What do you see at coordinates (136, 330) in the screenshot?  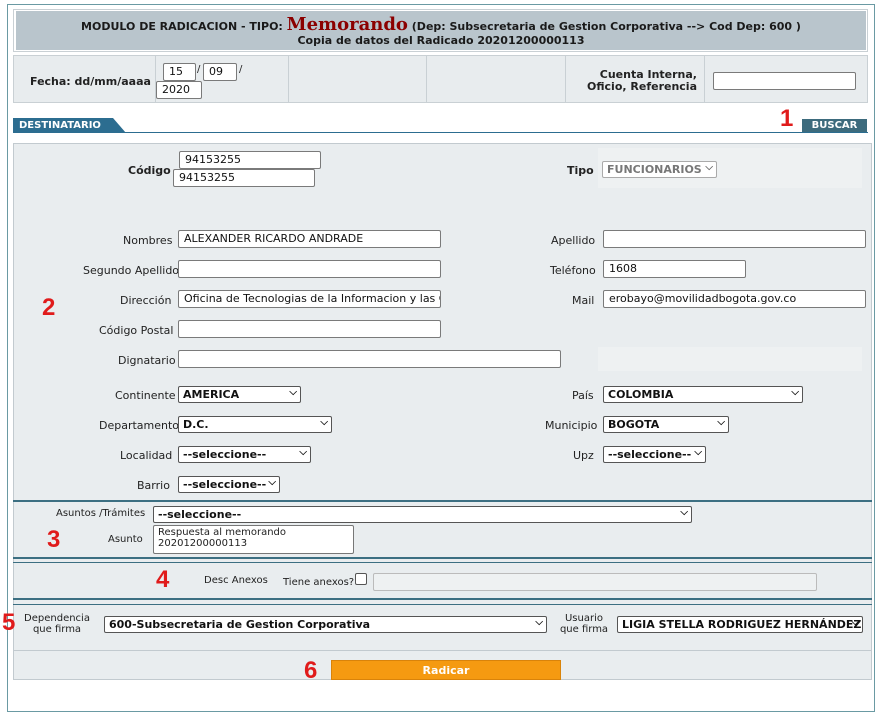 I see `codigo-postal-label: Código Postal` at bounding box center [136, 330].